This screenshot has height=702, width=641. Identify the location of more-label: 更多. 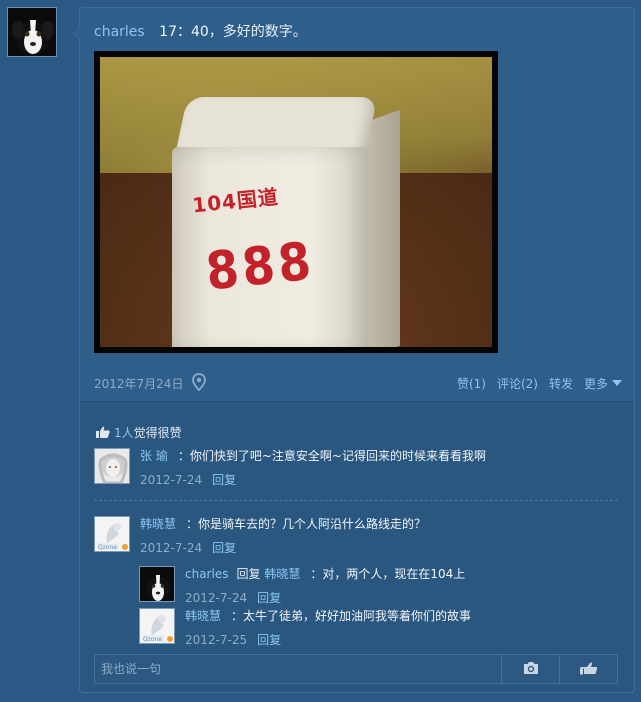
(595, 384).